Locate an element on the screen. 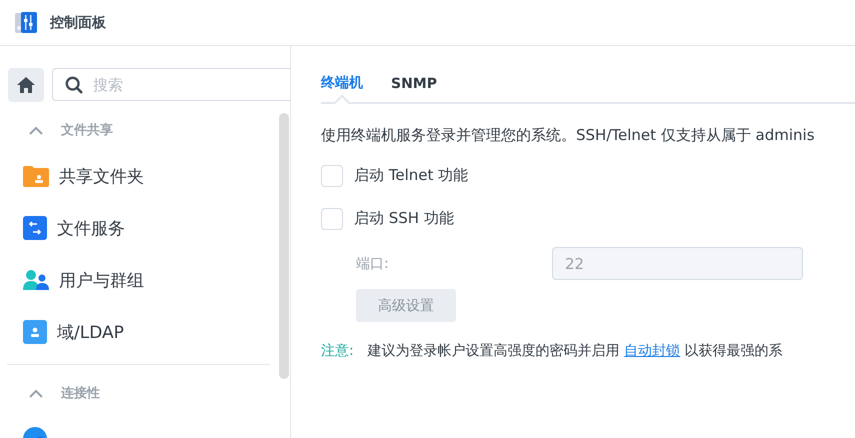 This screenshot has width=855, height=438. folder-icon is located at coordinates (36, 176).